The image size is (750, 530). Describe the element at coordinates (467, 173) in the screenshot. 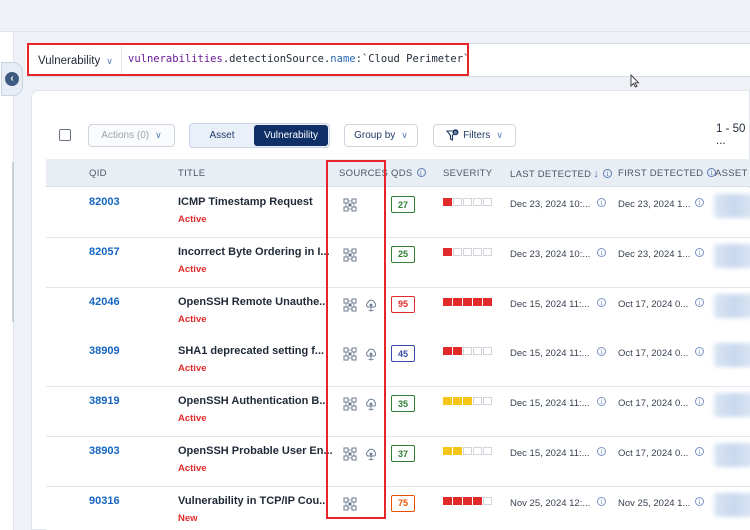

I see `column-header-severity: SEVERITY` at that location.